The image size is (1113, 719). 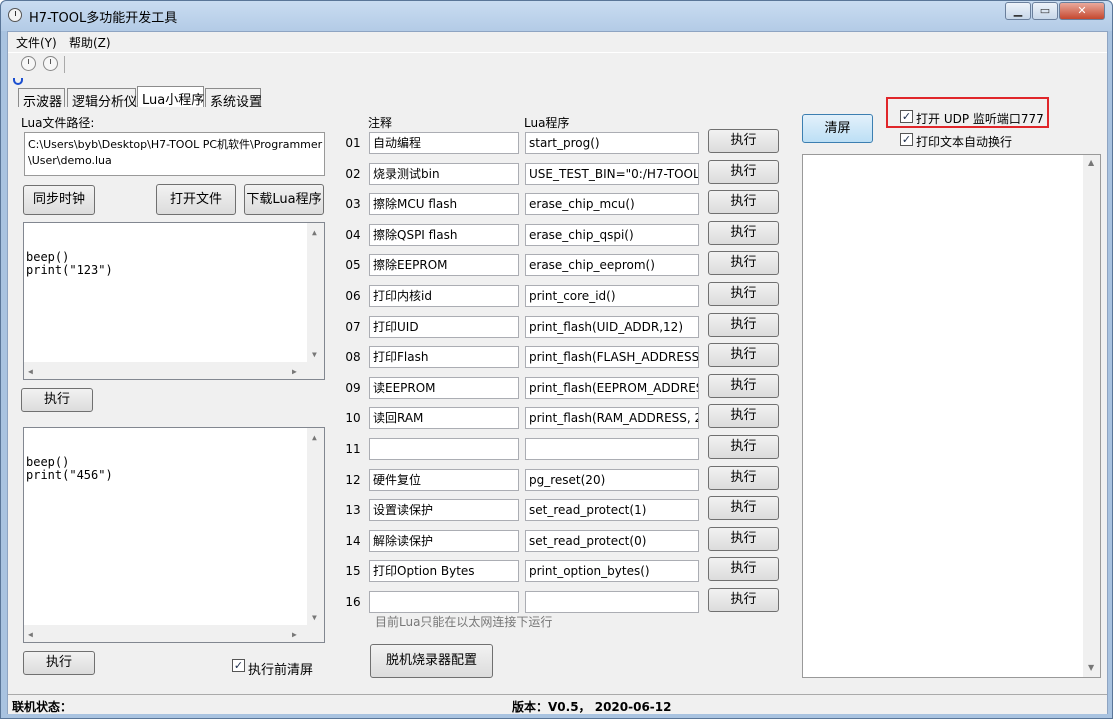 What do you see at coordinates (612, 204) in the screenshot?
I see `row-prog-field: erase_chip_mcu()` at bounding box center [612, 204].